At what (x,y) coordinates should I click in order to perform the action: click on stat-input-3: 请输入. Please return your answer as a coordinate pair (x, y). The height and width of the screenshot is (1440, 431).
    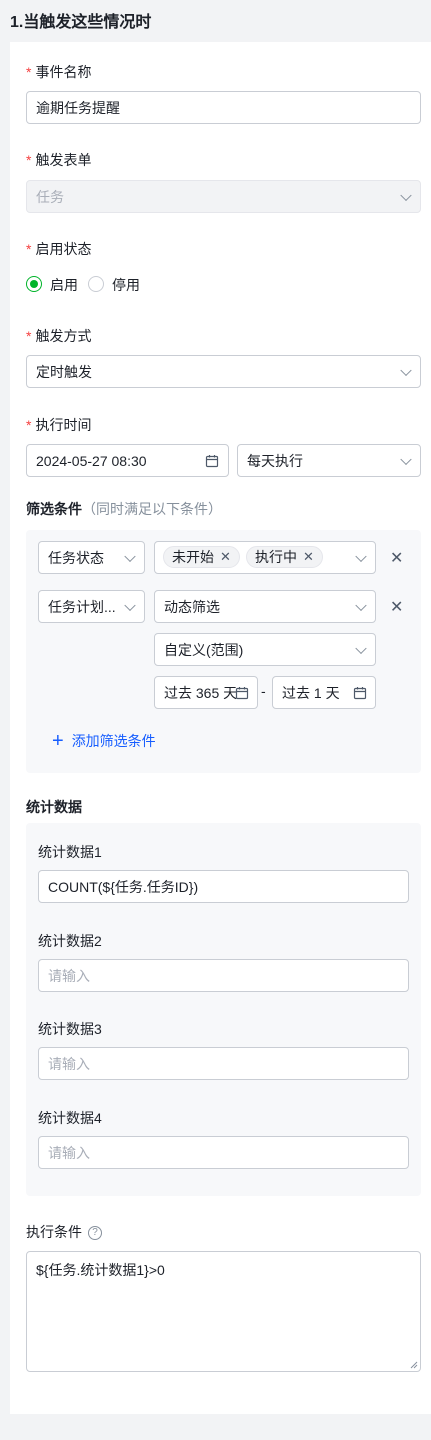
    Looking at the image, I should click on (223, 1063).